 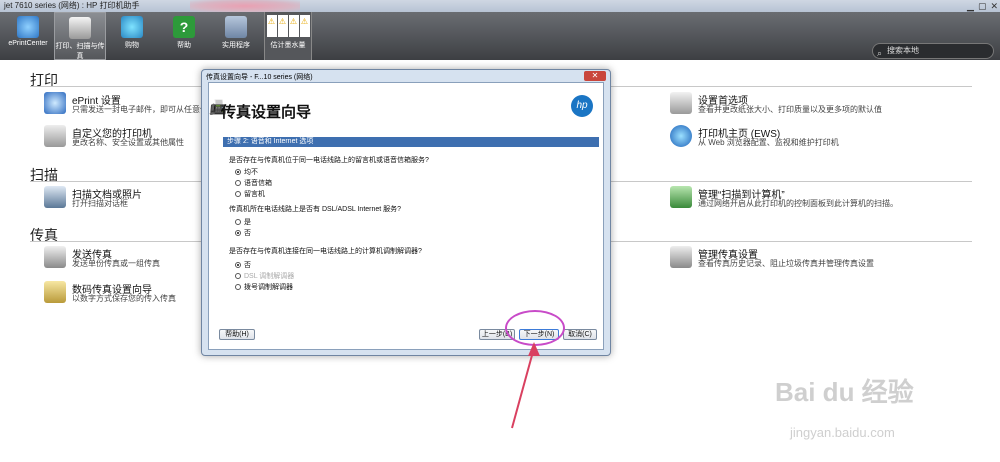 I want to click on window-title: jet 7610 series (网络) : HP 打印机助手, so click(x=72, y=5).